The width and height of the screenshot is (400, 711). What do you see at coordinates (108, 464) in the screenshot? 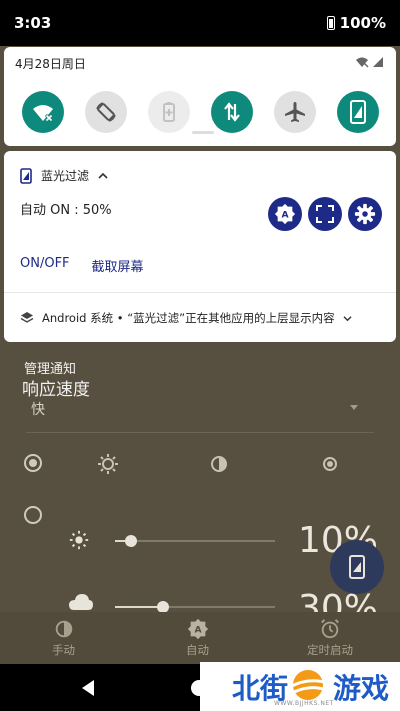
I see `brightness-low-icon` at bounding box center [108, 464].